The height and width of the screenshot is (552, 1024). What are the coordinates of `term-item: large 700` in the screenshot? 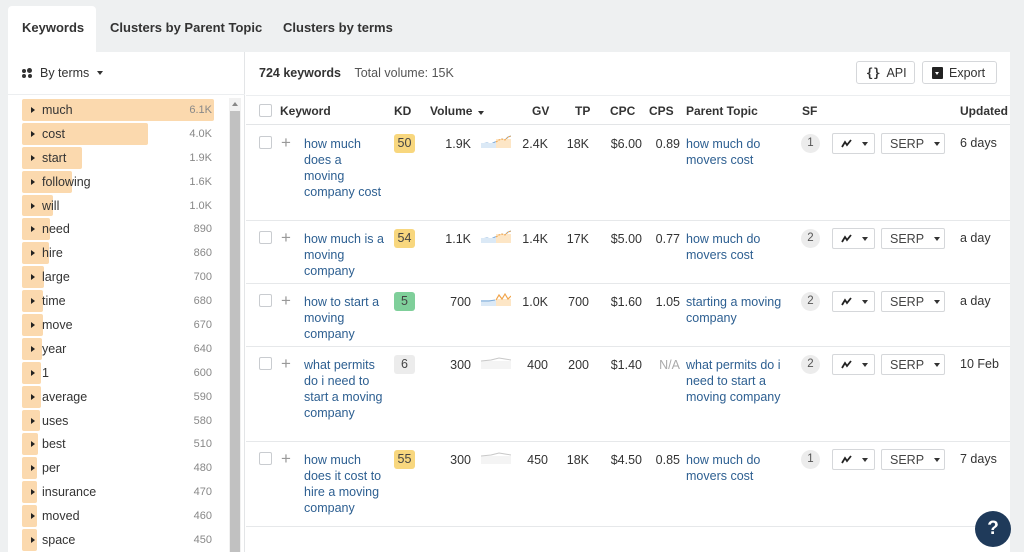 It's located at (120, 277).